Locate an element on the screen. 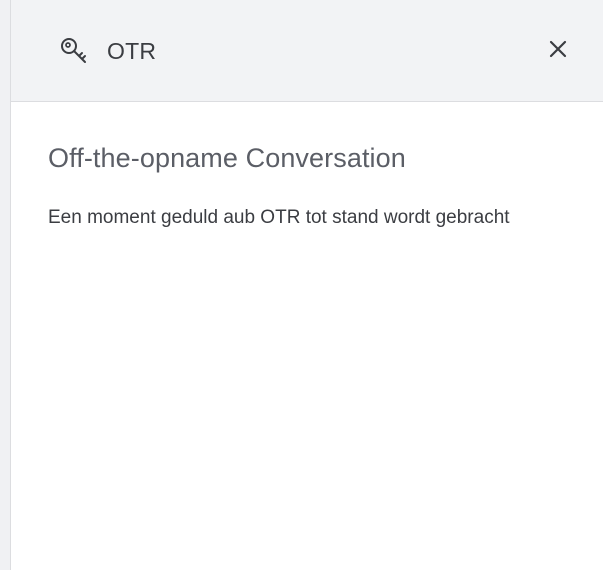  close-icon is located at coordinates (558, 49).